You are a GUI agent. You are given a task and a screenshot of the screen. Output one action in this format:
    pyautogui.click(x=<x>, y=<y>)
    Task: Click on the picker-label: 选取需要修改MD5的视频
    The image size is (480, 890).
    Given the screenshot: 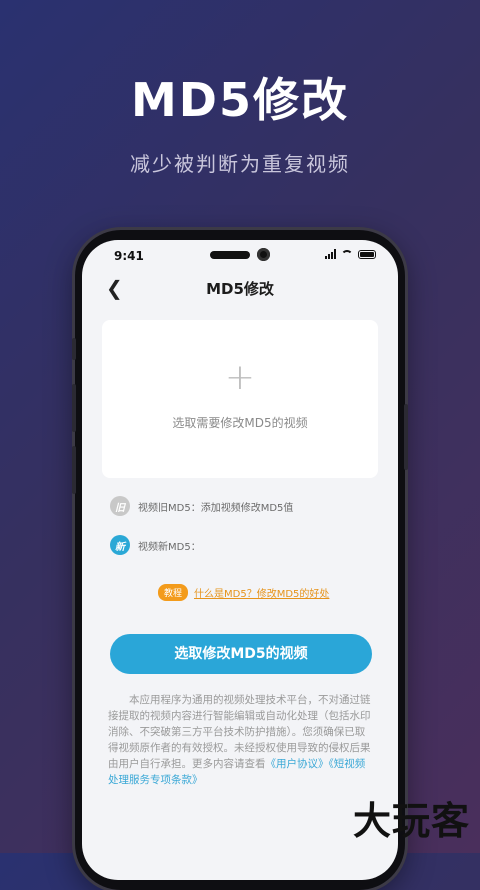 What is the action you would take?
    pyautogui.click(x=240, y=423)
    